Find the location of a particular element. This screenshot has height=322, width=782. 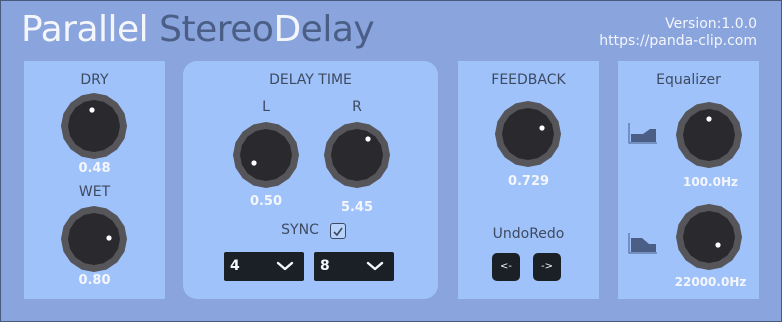

delay-time-label: DELAY TIME is located at coordinates (310, 80).